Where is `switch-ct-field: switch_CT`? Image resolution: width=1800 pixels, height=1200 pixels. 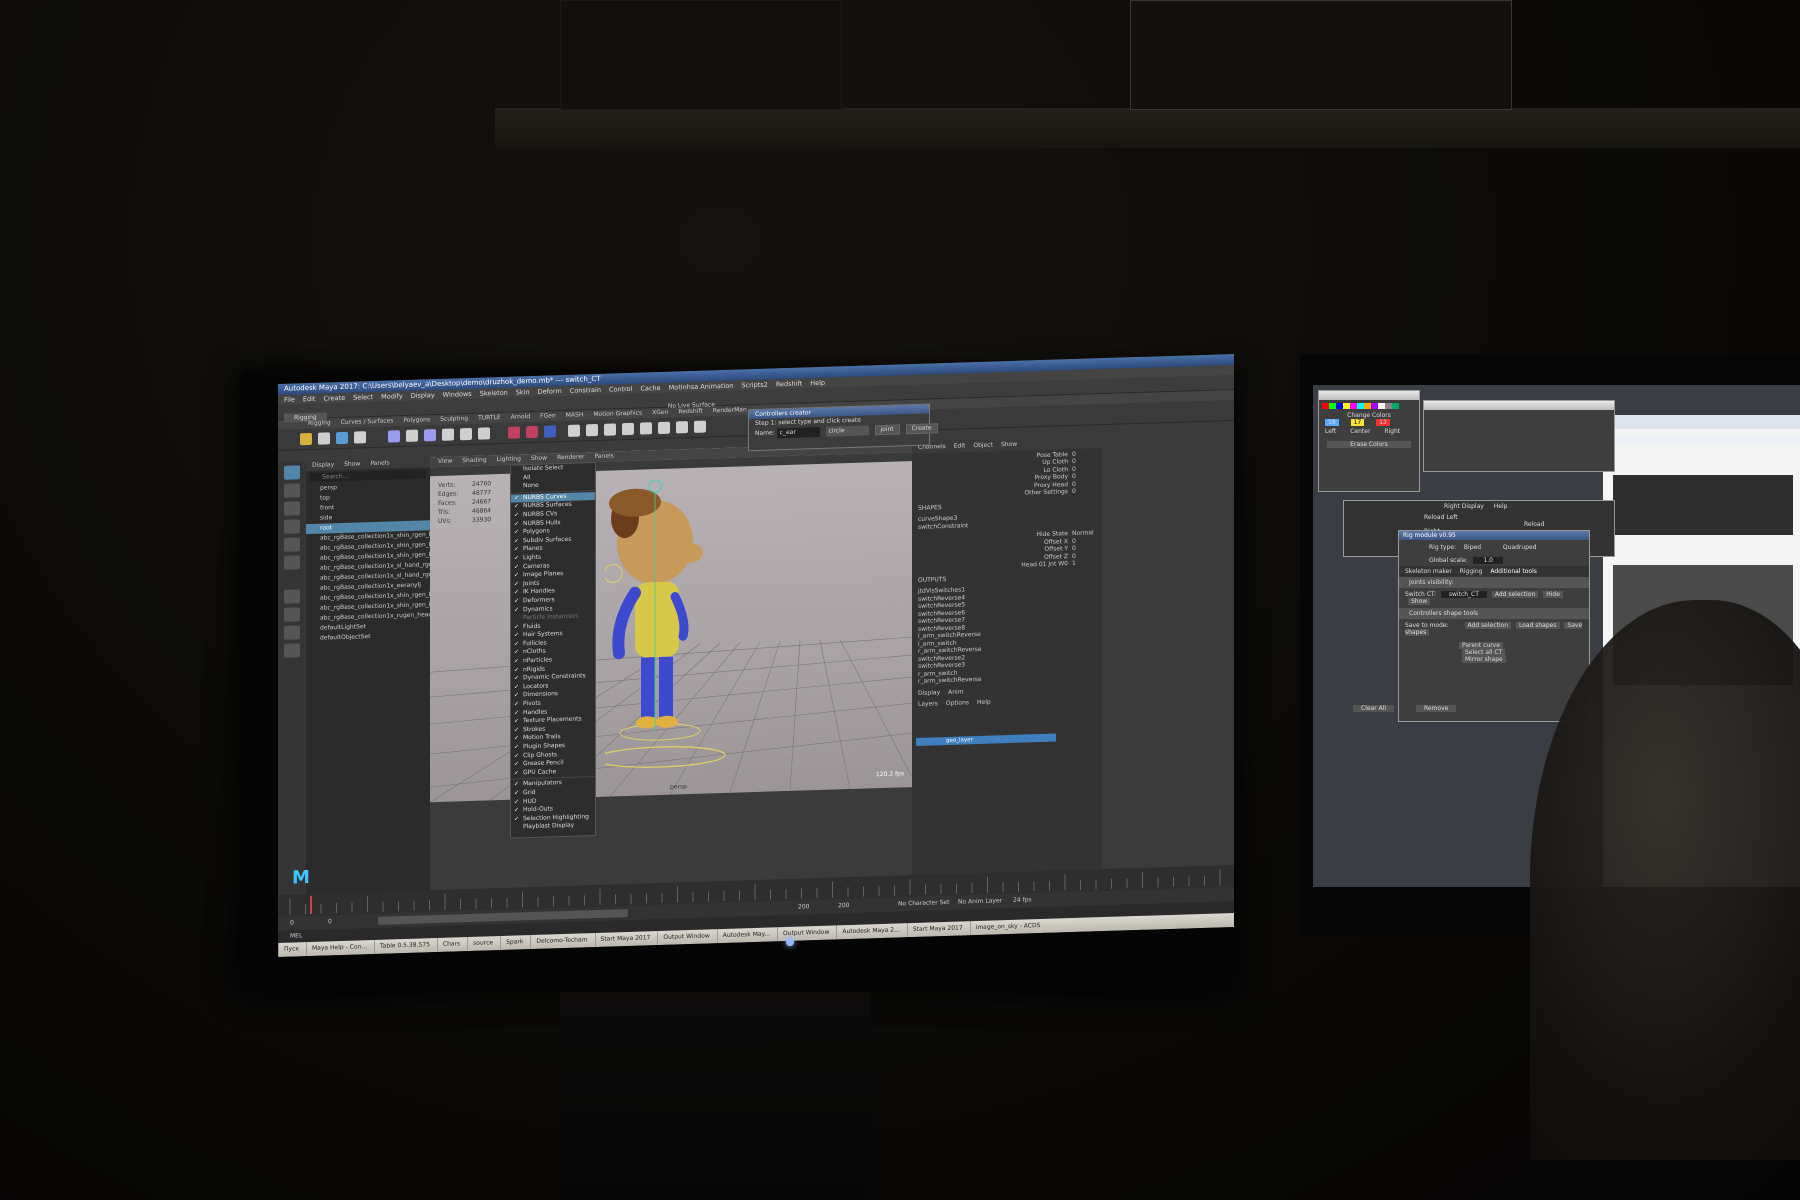
switch-ct-field: switch_CT is located at coordinates (1463, 594).